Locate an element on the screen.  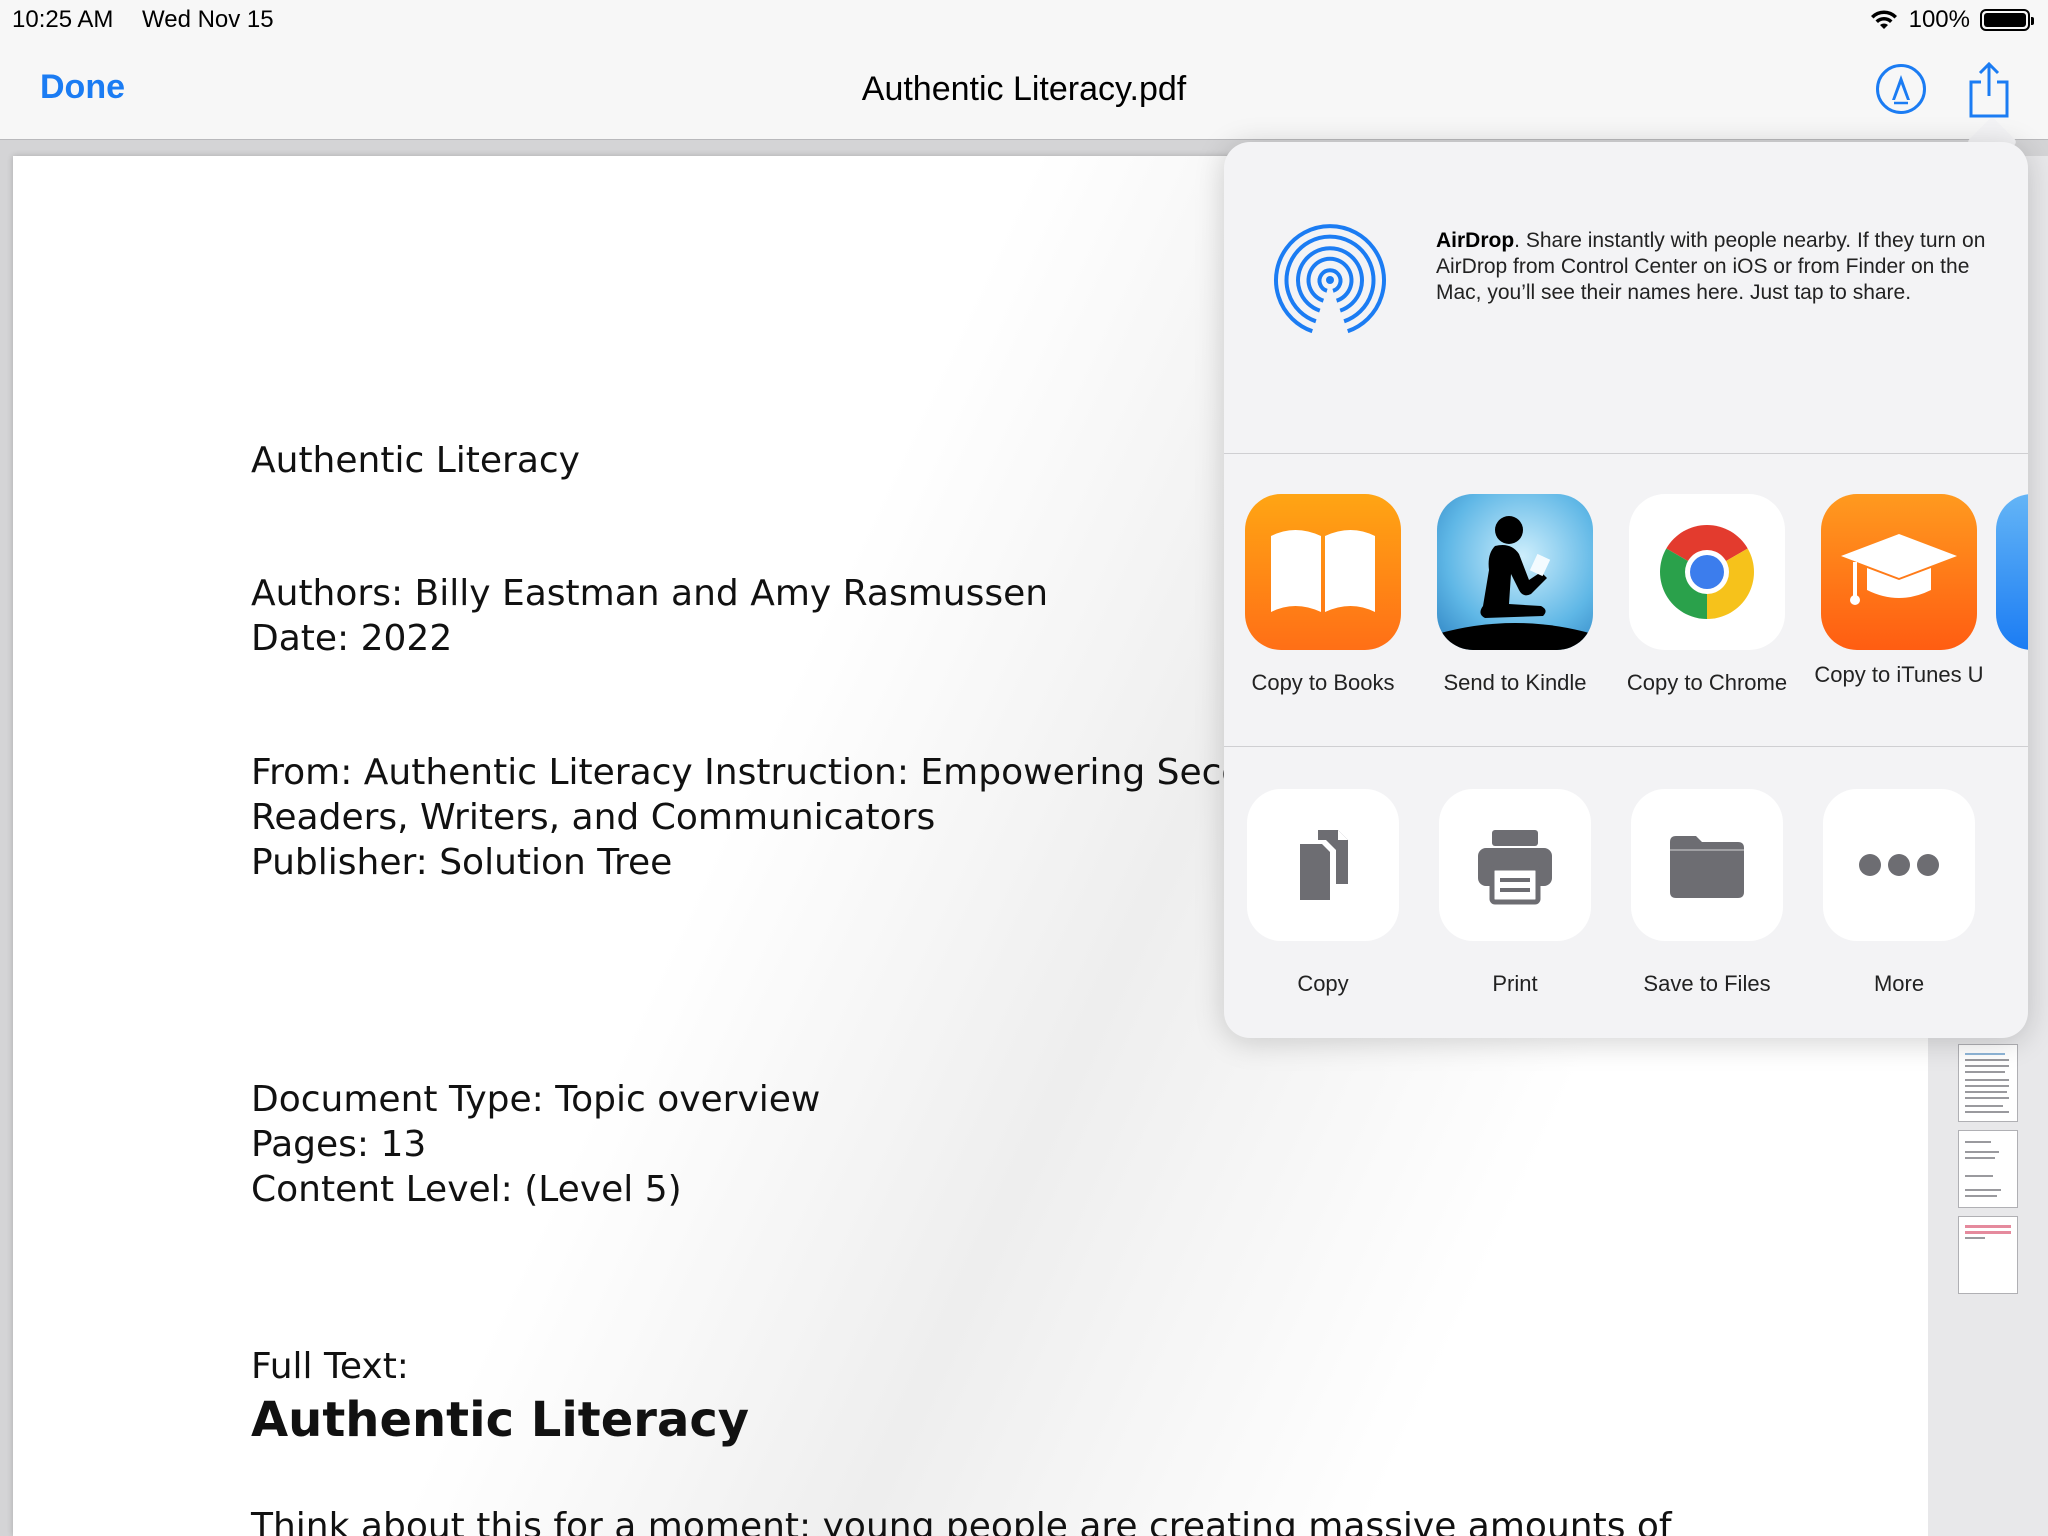
action-label: Copy is located at coordinates (1323, 983).